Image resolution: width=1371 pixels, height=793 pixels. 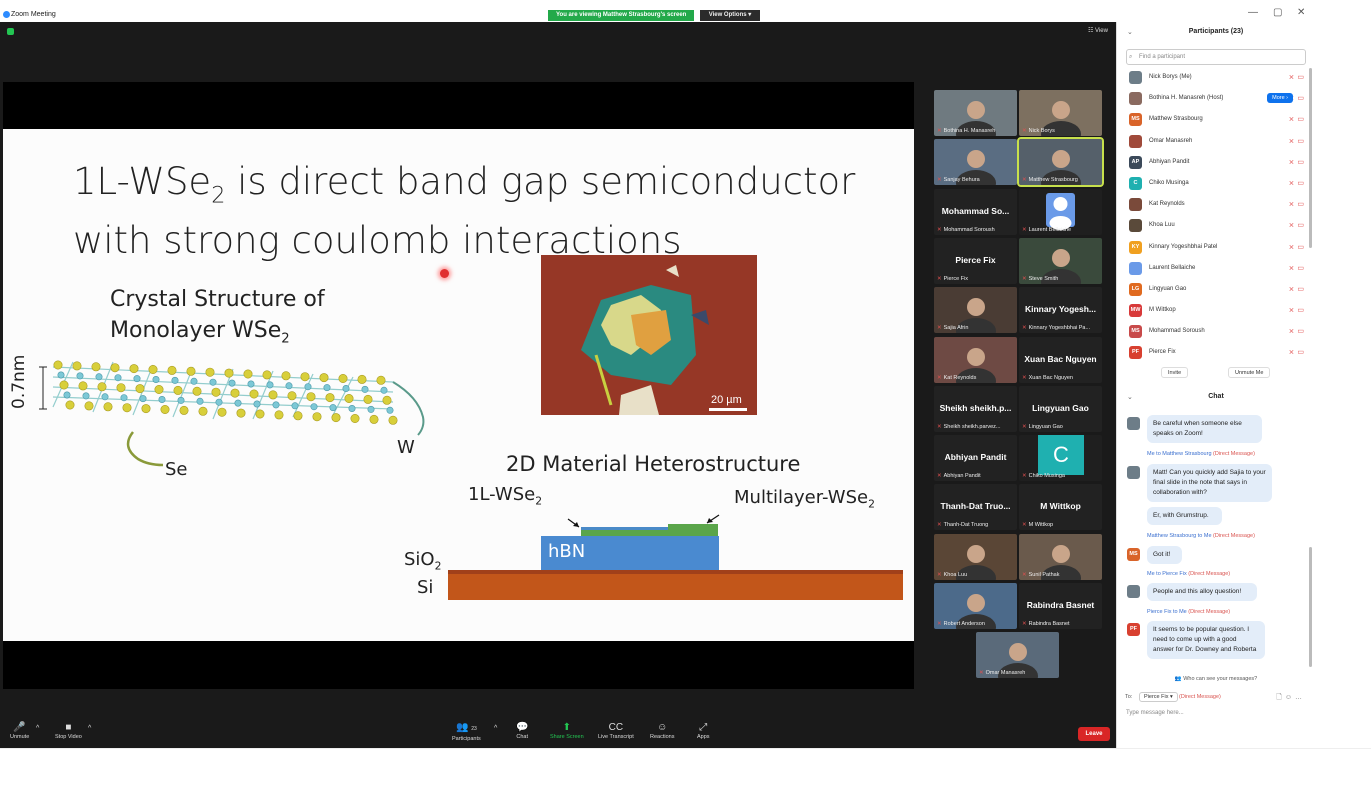 I want to click on video-tile: ✕ Steve Smith, so click(x=1060, y=260).